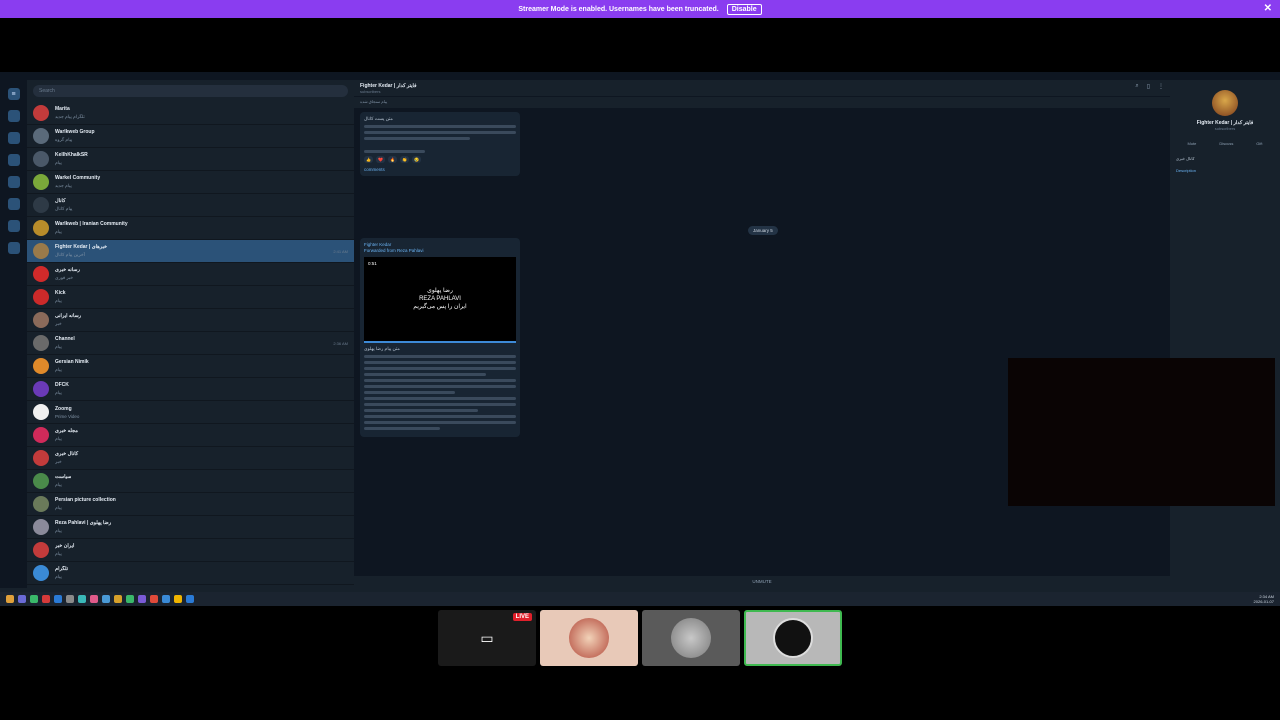  Describe the element at coordinates (1259, 143) in the screenshot. I see `gift-button: Gift` at that location.